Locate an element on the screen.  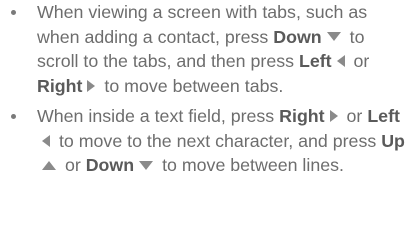
bullet-text: to move between tabs. is located at coordinates (194, 85).